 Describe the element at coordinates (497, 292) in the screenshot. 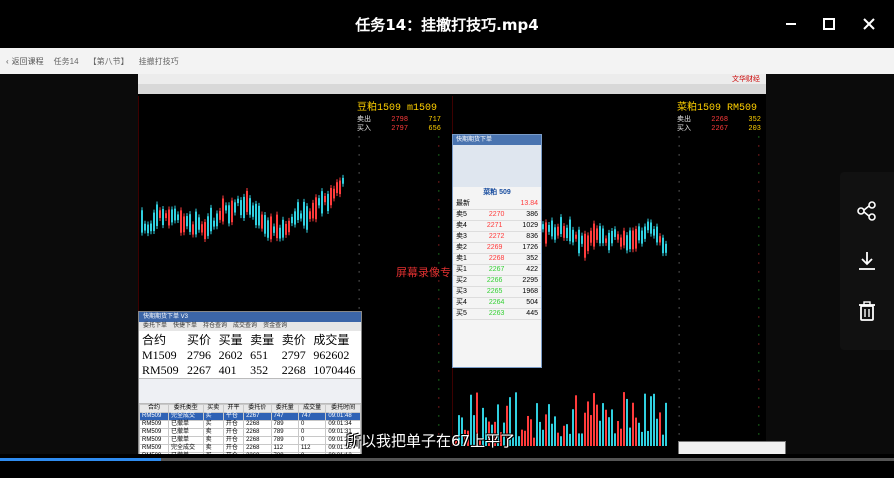

I see `depth-row: 买3 2265 1968` at that location.